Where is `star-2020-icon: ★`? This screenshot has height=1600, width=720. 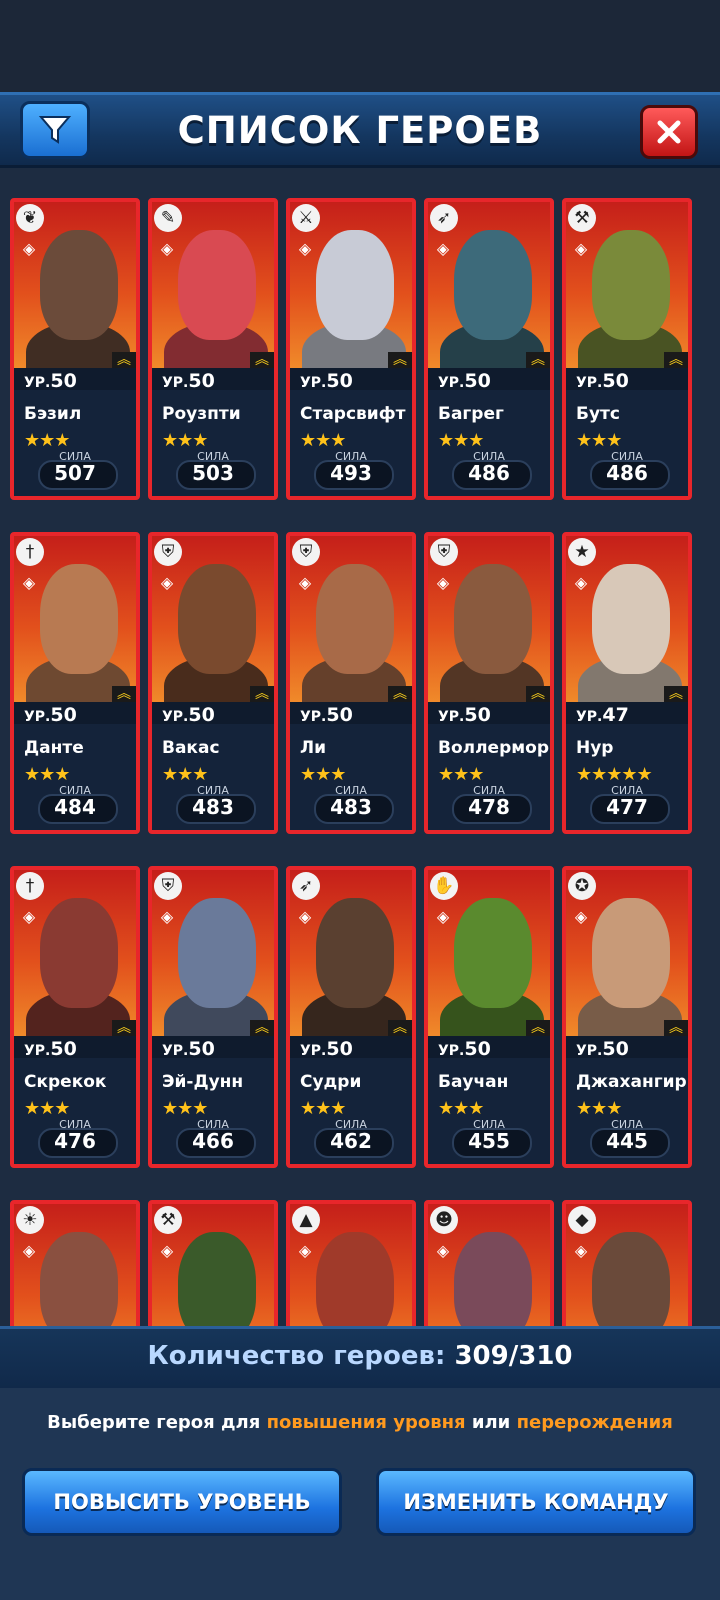
star-2020-icon: ★ is located at coordinates (582, 552).